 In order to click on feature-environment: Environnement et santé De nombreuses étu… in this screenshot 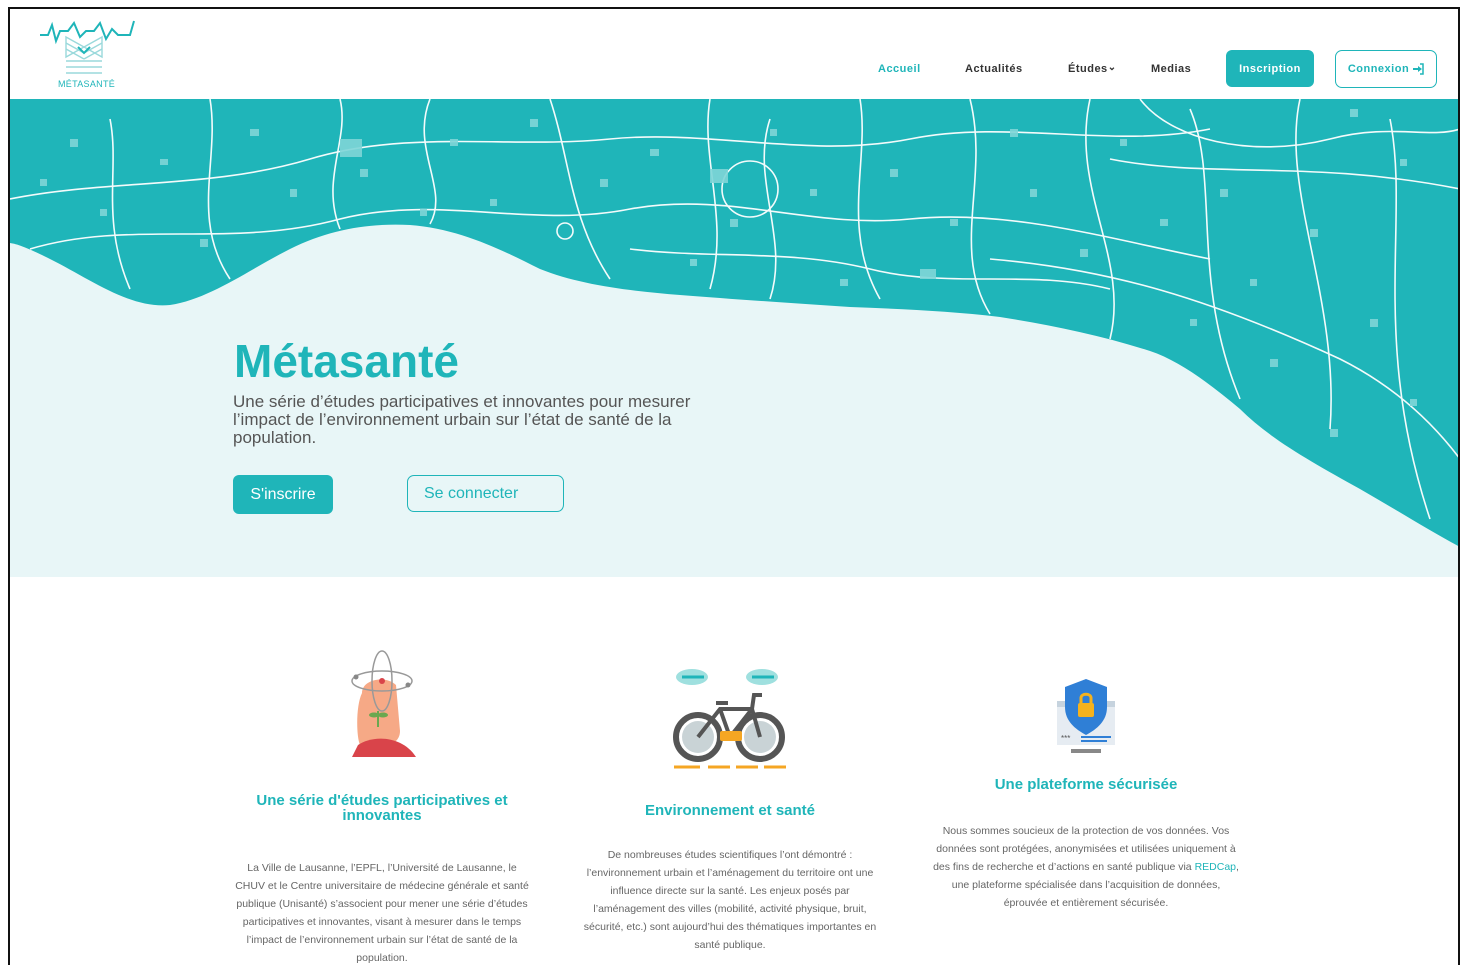, I will do `click(730, 809)`.